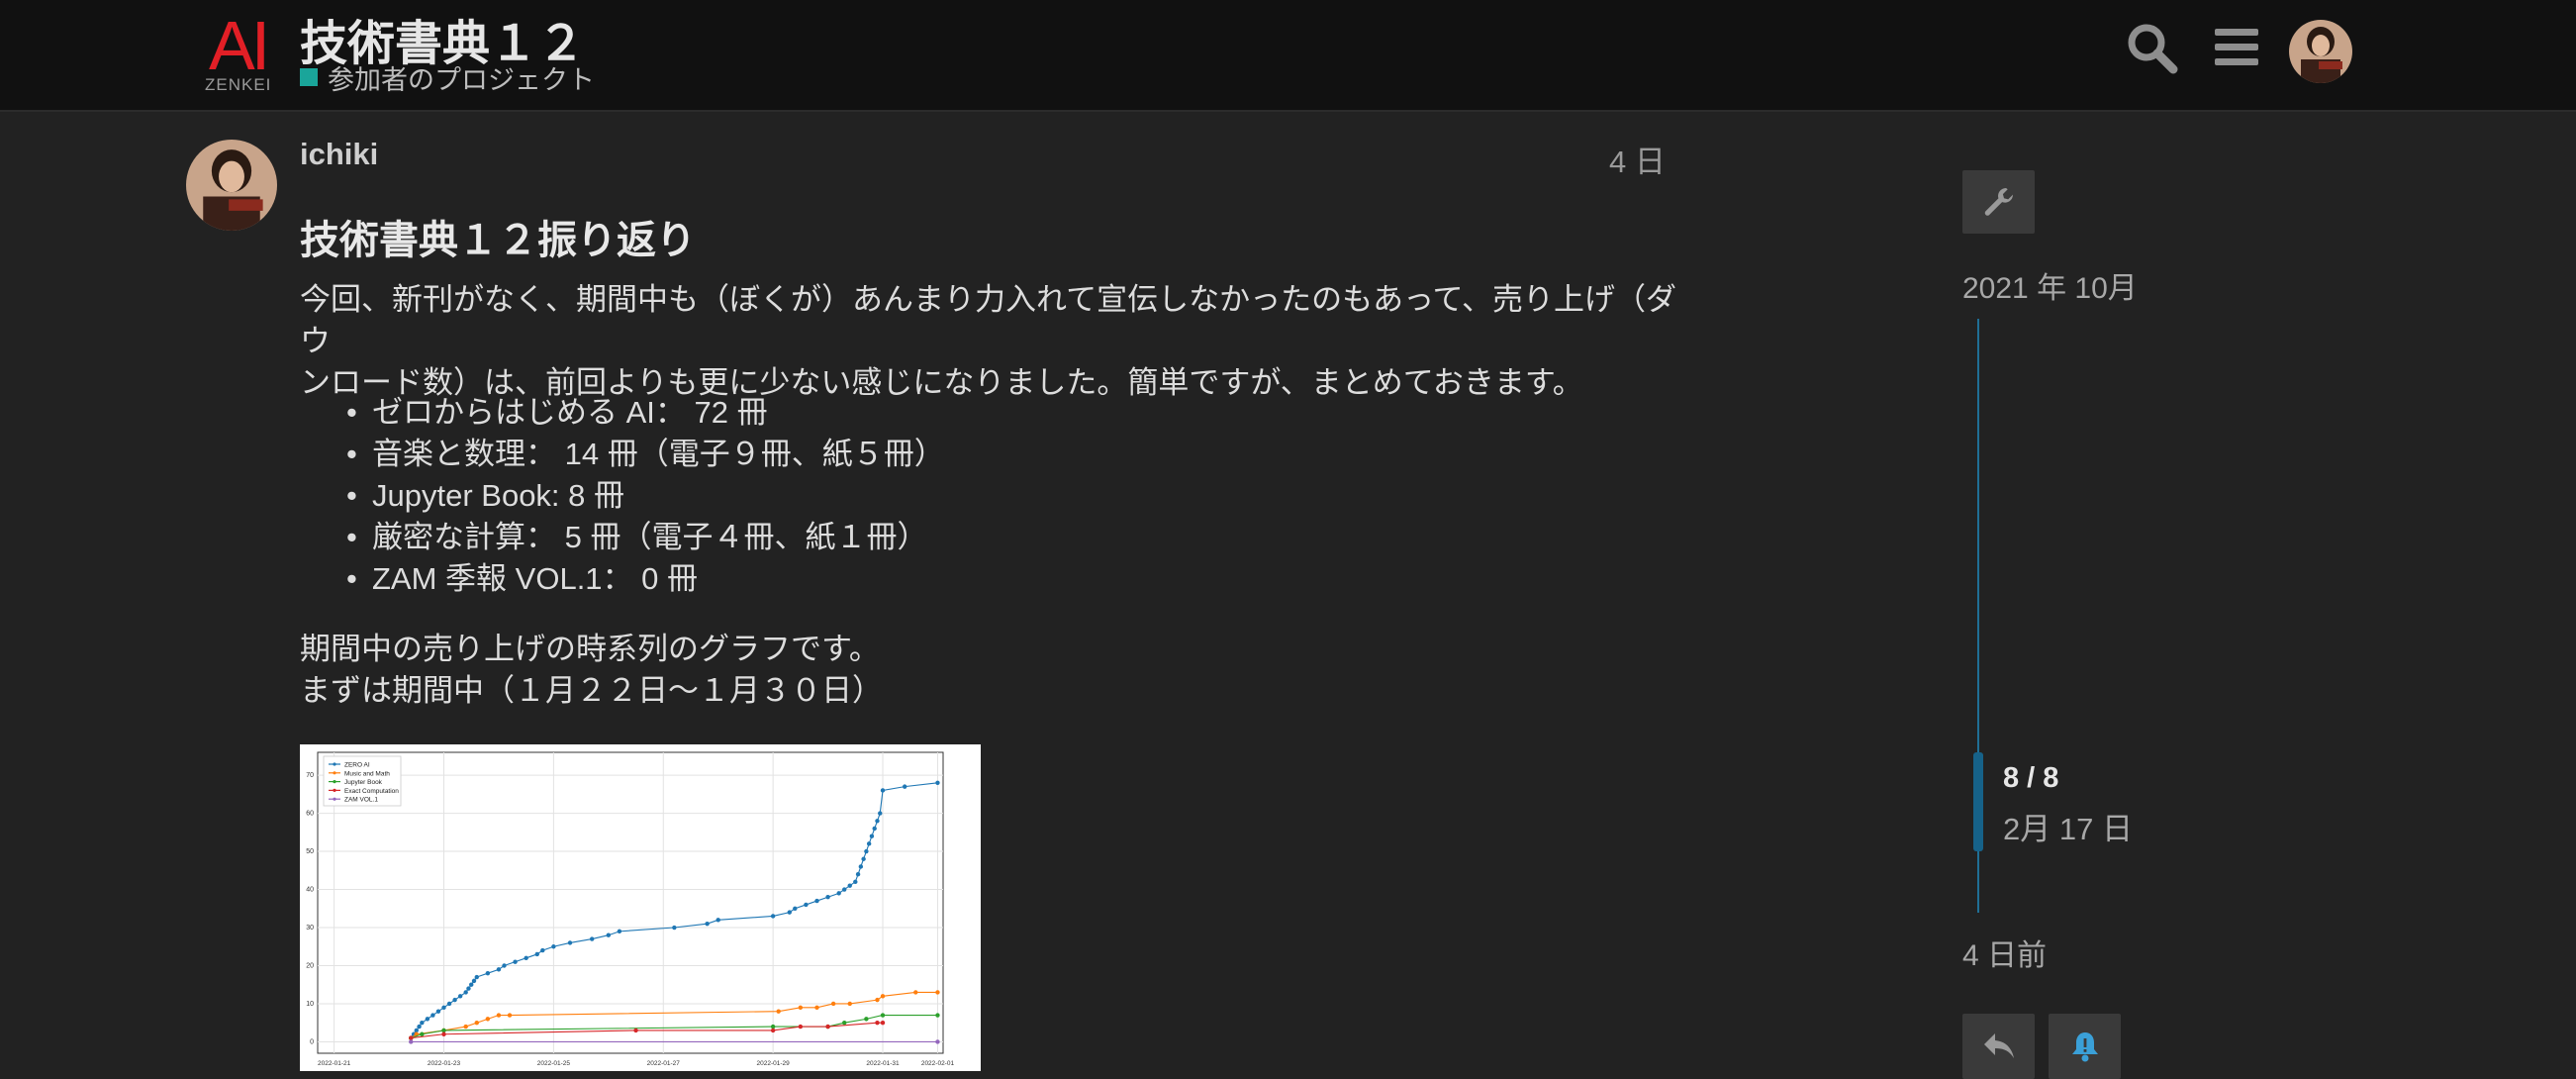 The image size is (2576, 1079). I want to click on menu-button, so click(2236, 48).